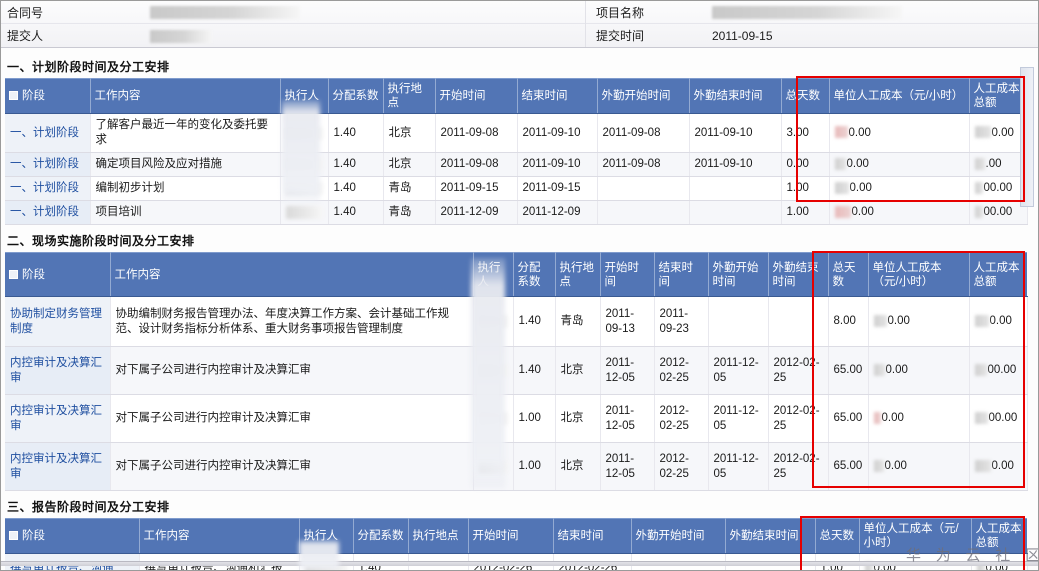  What do you see at coordinates (25, 36) in the screenshot?
I see `label-submitter: 提交人` at bounding box center [25, 36].